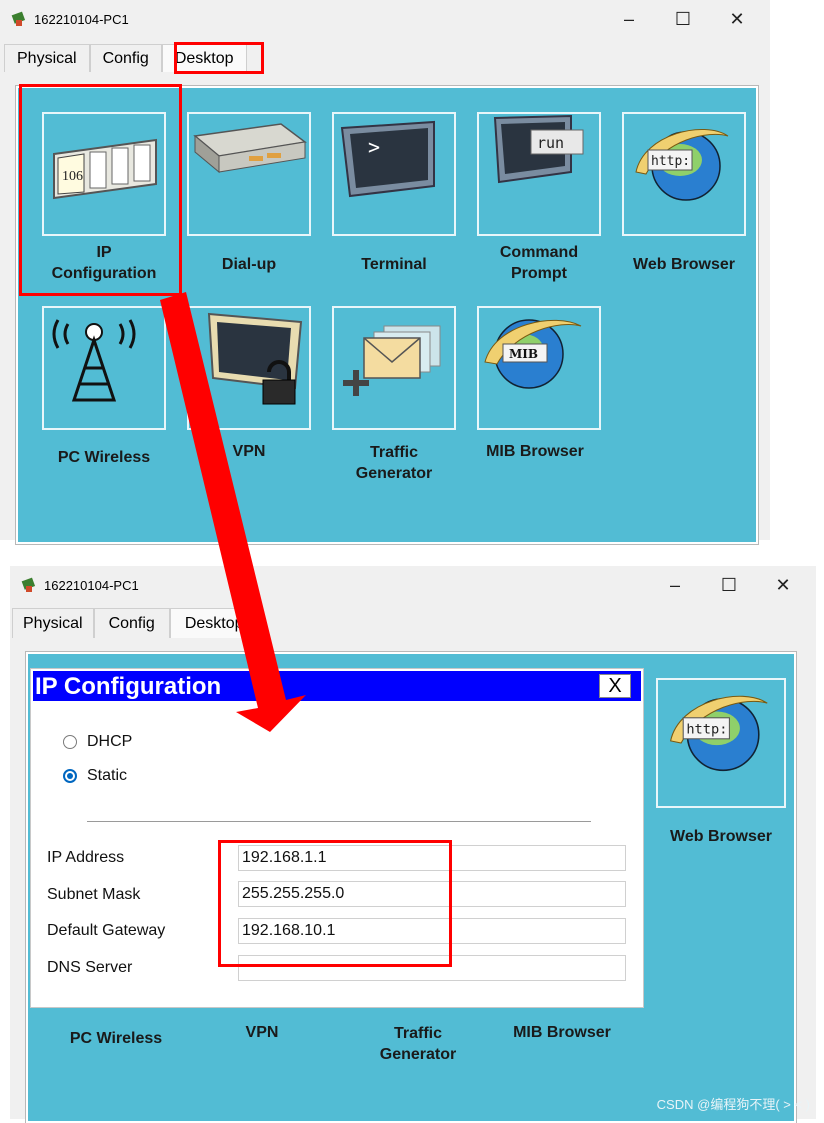  Describe the element at coordinates (233, 512) in the screenshot. I see `annotation-arrow` at that location.